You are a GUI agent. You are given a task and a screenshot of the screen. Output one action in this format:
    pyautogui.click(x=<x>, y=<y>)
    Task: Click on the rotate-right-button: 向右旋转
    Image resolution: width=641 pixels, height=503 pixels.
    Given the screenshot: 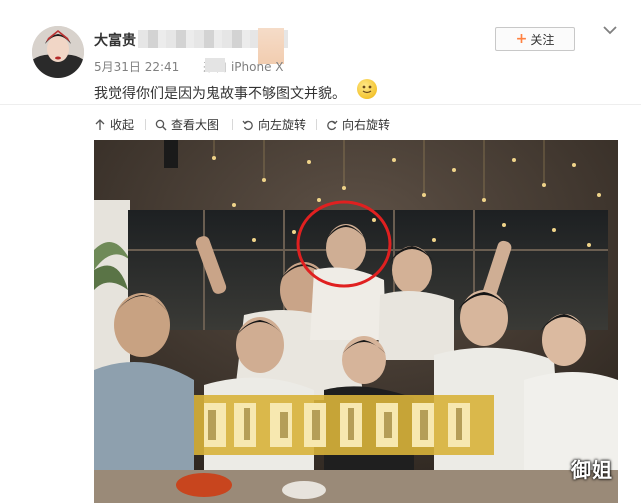 What is the action you would take?
    pyautogui.click(x=358, y=124)
    